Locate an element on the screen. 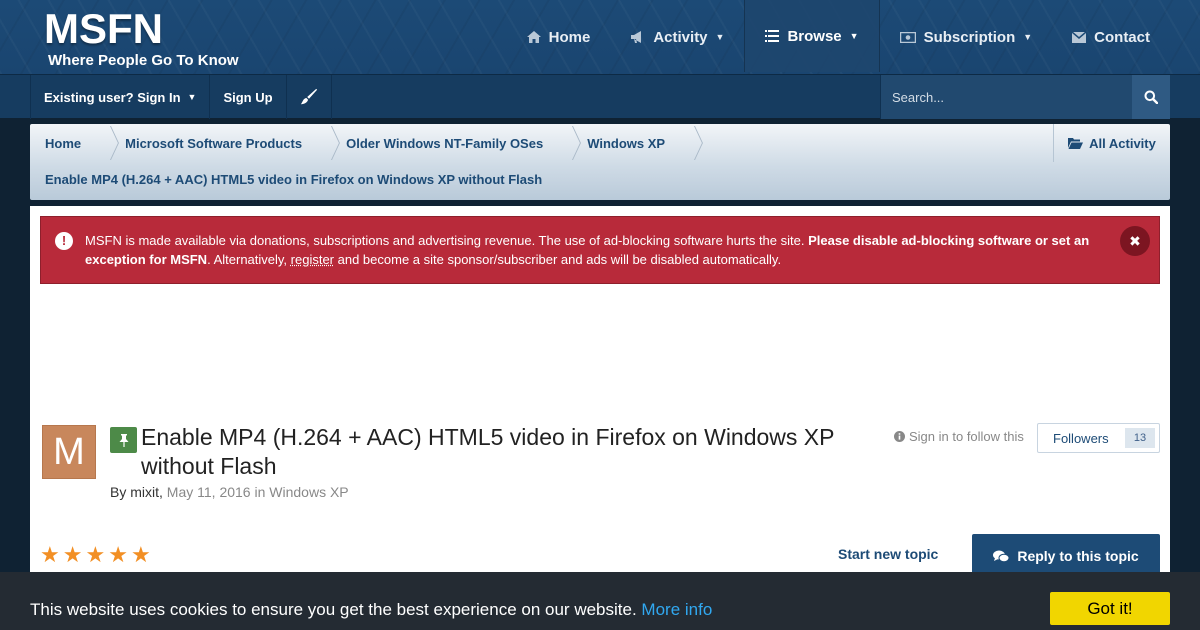  theme-button is located at coordinates (309, 97).